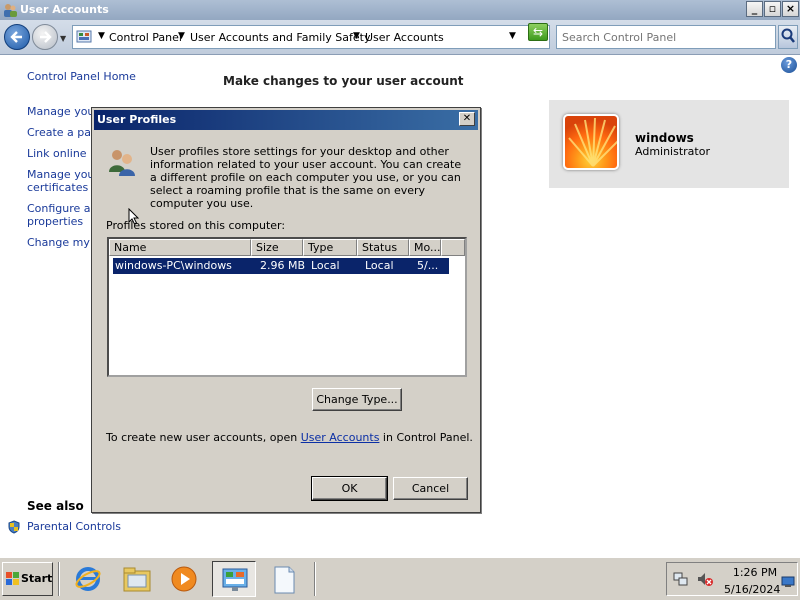 The height and width of the screenshot is (600, 800). What do you see at coordinates (672, 151) in the screenshot?
I see `user-role: Administrator` at bounding box center [672, 151].